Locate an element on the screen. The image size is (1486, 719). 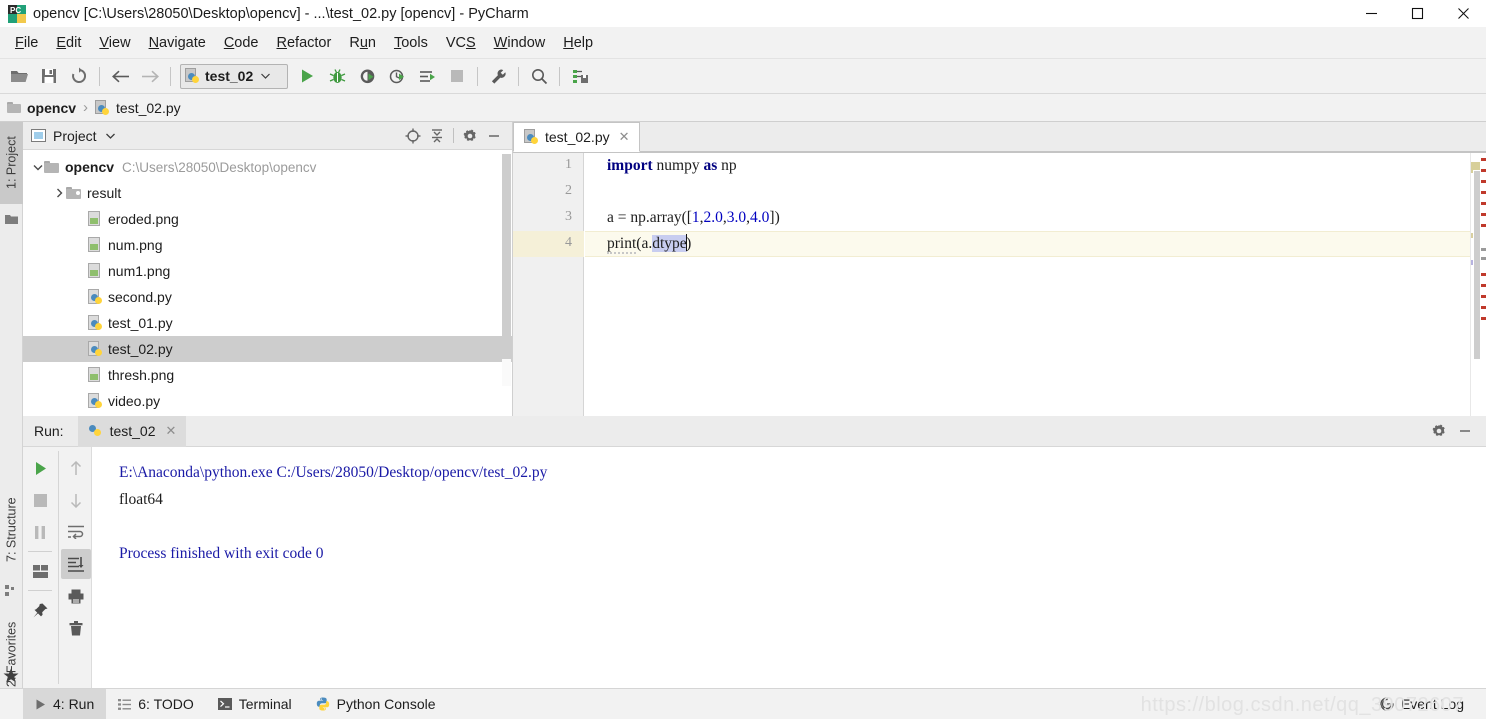
debug-bug-icon is located at coordinates (337, 76).